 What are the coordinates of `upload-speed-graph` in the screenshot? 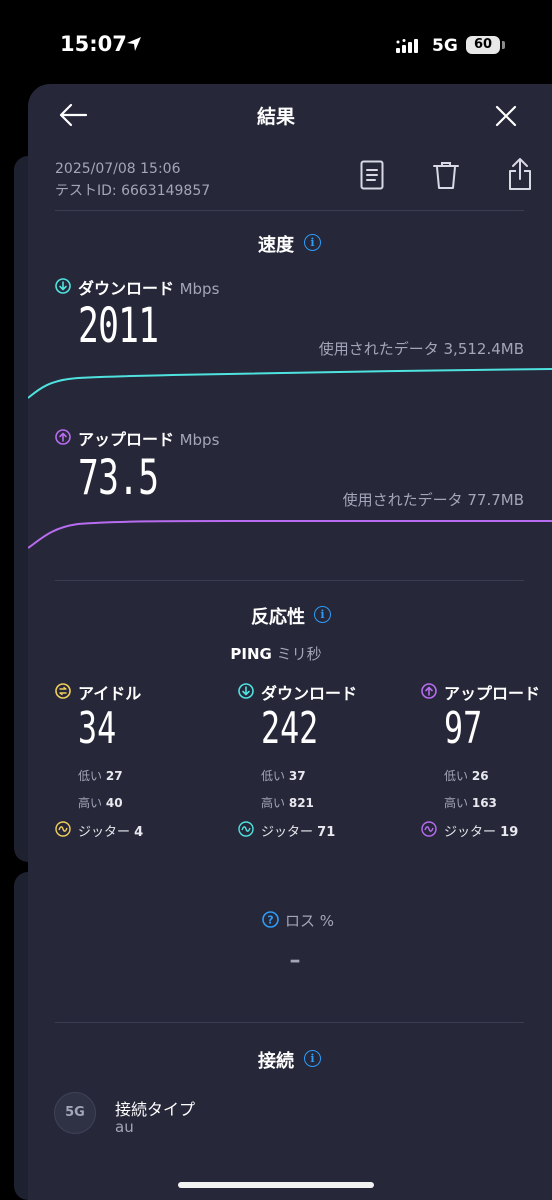 It's located at (290, 534).